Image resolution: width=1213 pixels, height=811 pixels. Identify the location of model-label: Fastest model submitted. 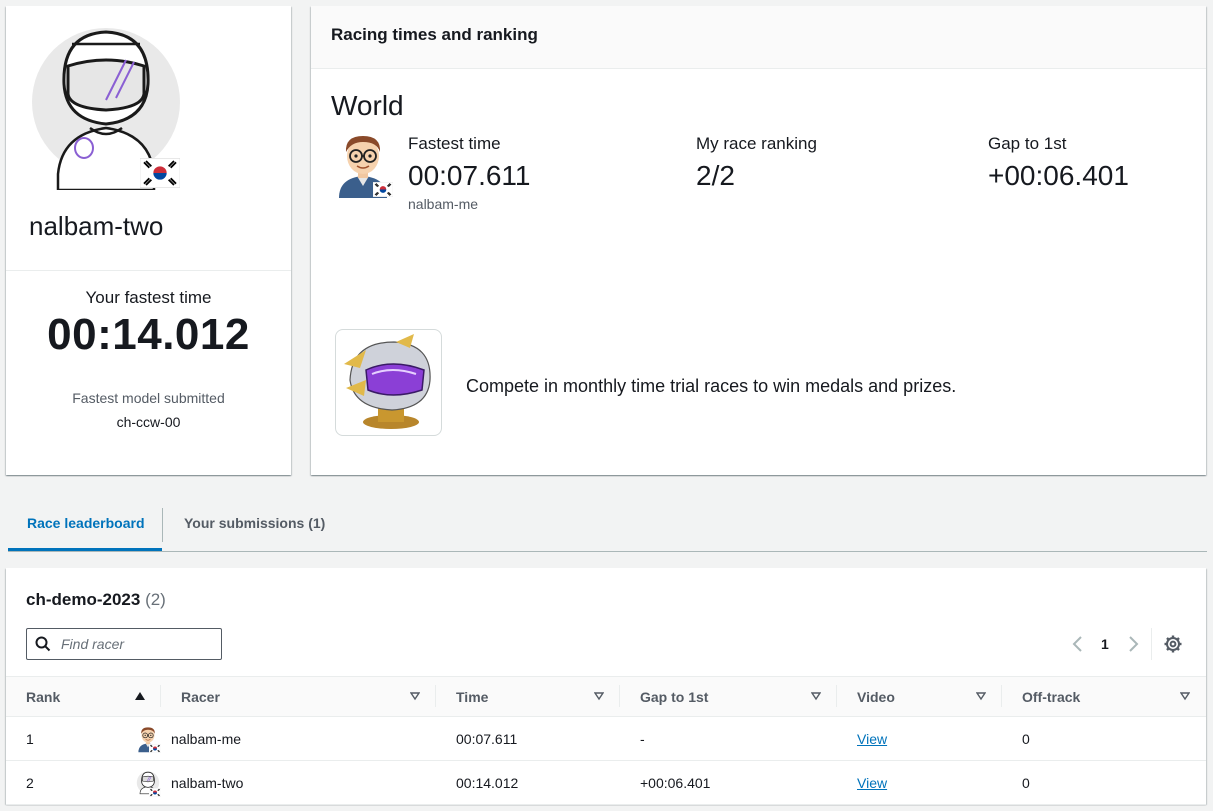
(148, 398).